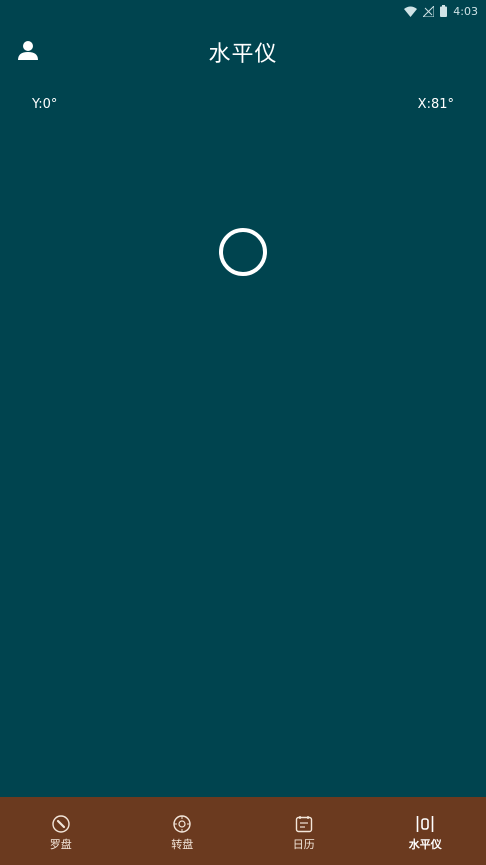 This screenshot has width=486, height=865. Describe the element at coordinates (425, 844) in the screenshot. I see `nav-label-level: 水平仪` at that location.